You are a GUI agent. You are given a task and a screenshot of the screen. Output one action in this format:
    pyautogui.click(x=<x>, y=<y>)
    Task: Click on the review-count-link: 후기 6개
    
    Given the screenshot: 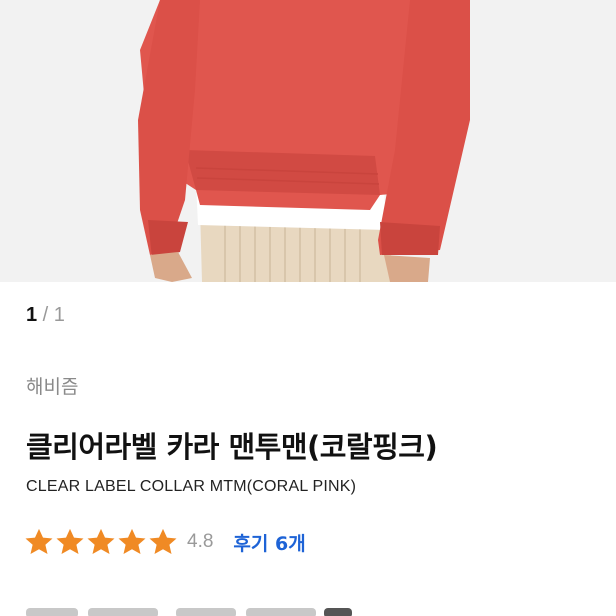 What is the action you would take?
    pyautogui.click(x=269, y=542)
    